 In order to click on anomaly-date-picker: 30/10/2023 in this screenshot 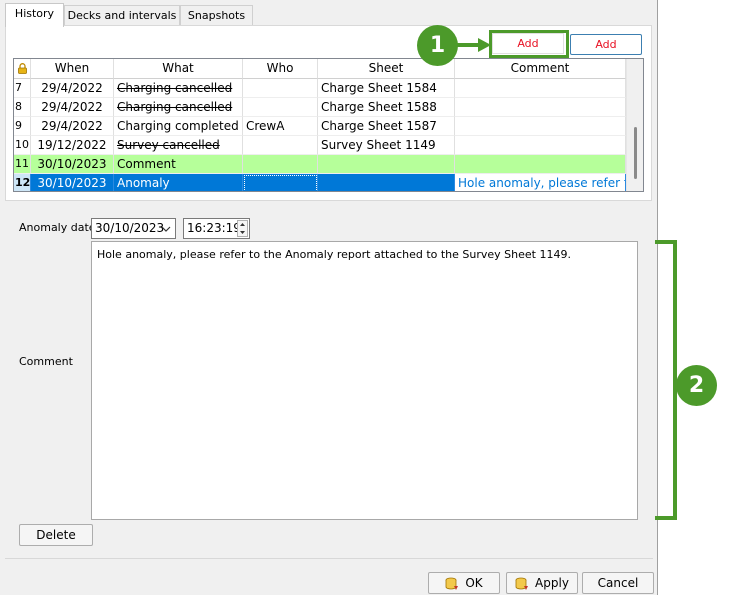, I will do `click(133, 228)`.